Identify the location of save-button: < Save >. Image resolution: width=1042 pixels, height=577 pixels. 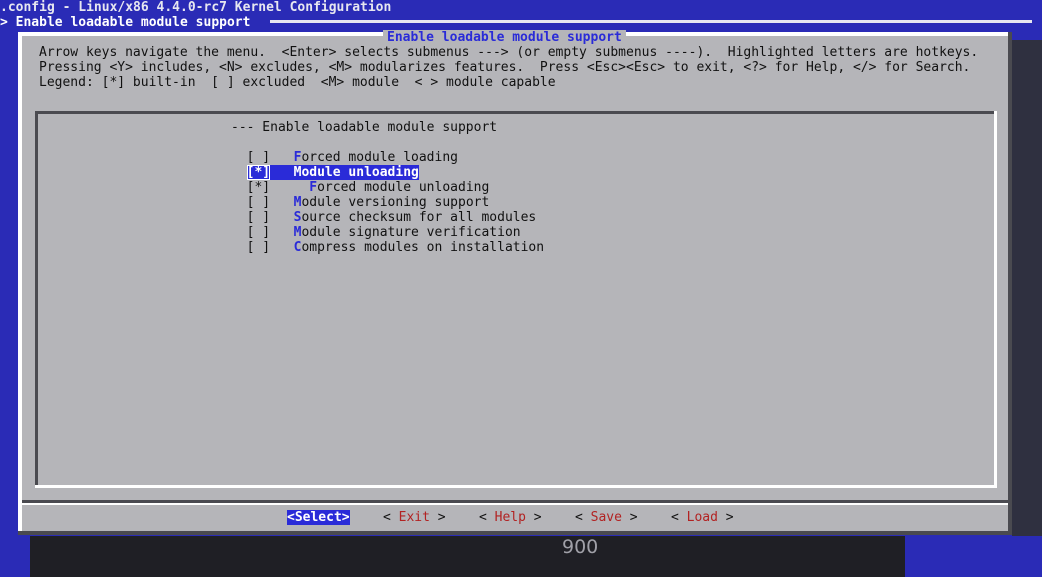
(606, 517).